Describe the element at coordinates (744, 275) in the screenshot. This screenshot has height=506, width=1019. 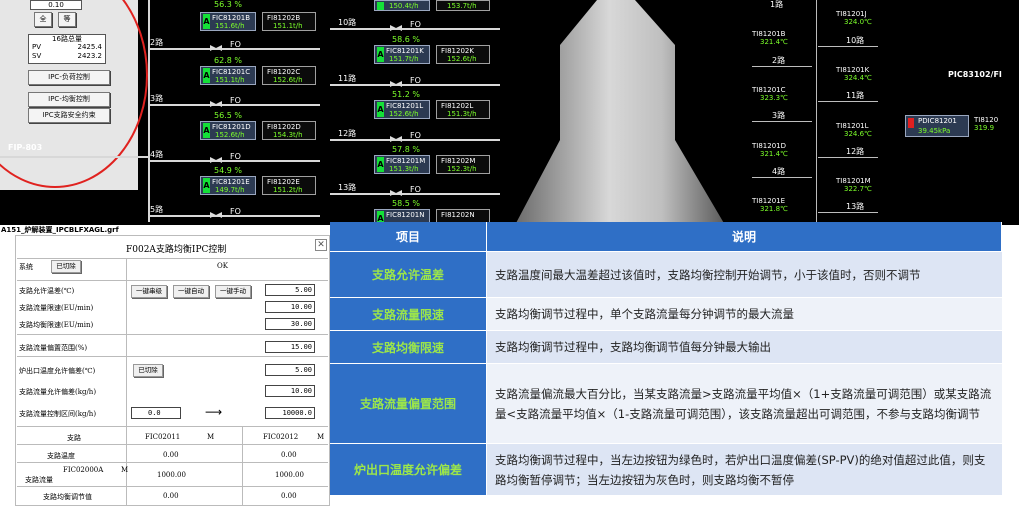
I see `row-desc: 支路温度间最大温差超过该值时，支路均衡控制开始调节，小于该值时，否则不调节` at that location.